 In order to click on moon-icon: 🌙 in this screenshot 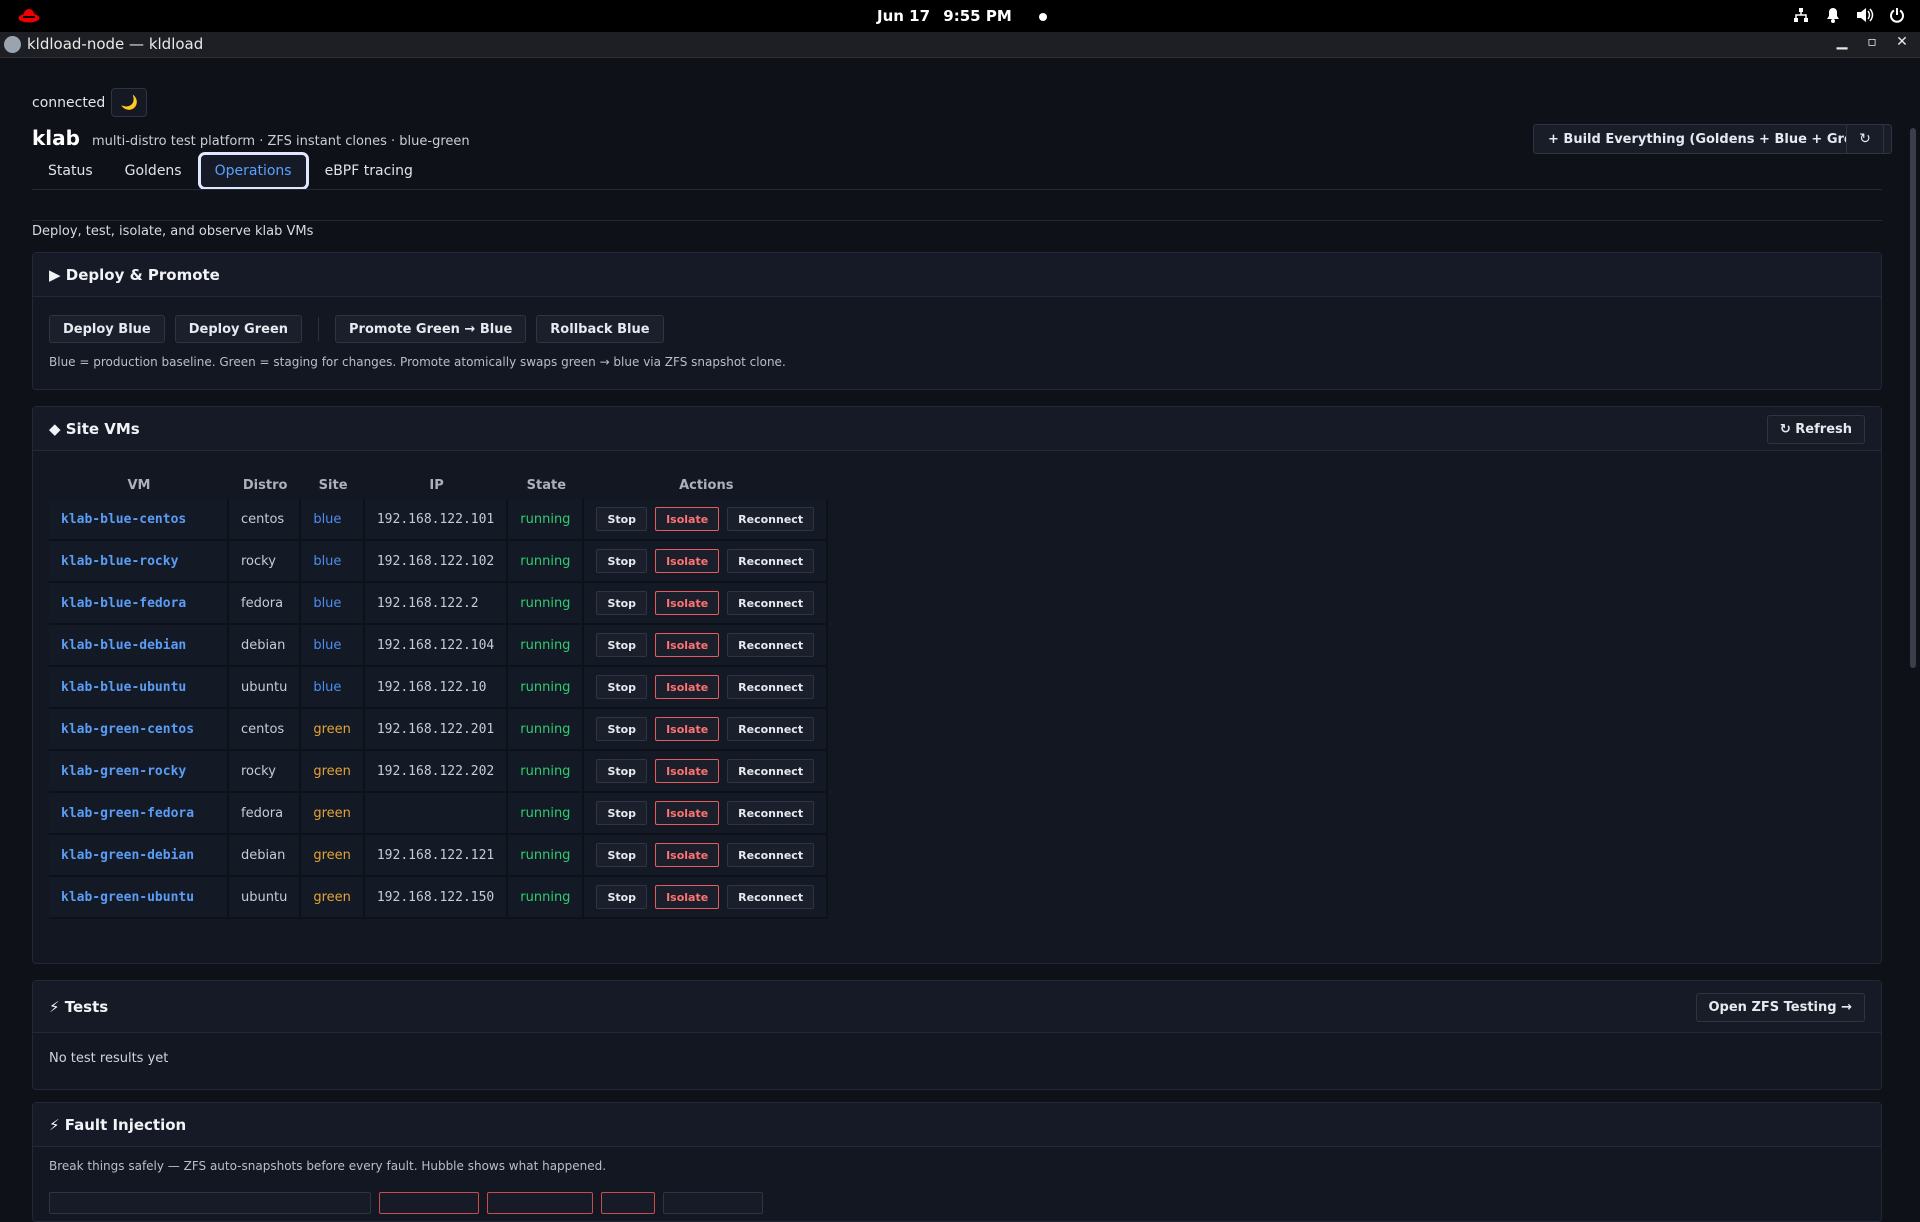, I will do `click(129, 102)`.